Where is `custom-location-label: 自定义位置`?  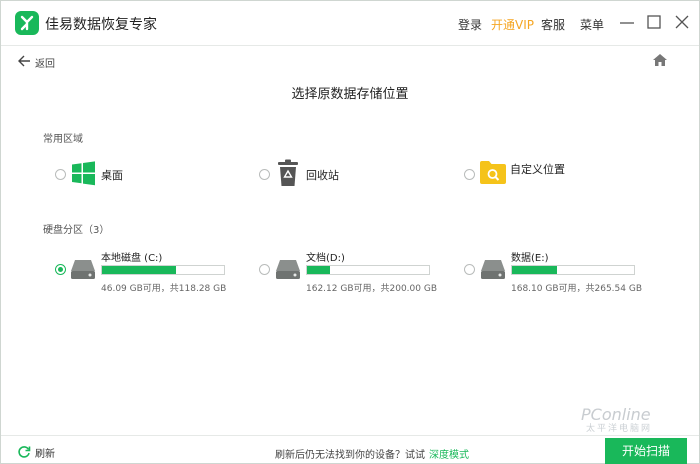
custom-location-label: 自定义位置 is located at coordinates (537, 169).